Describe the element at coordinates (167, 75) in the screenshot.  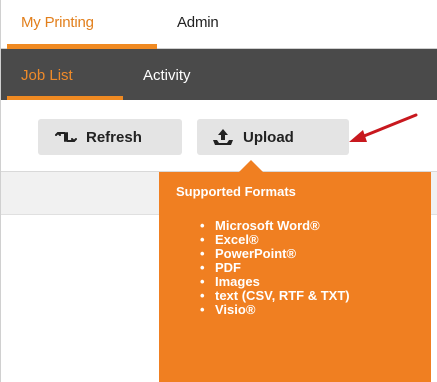
I see `tab-activity: Activity` at that location.